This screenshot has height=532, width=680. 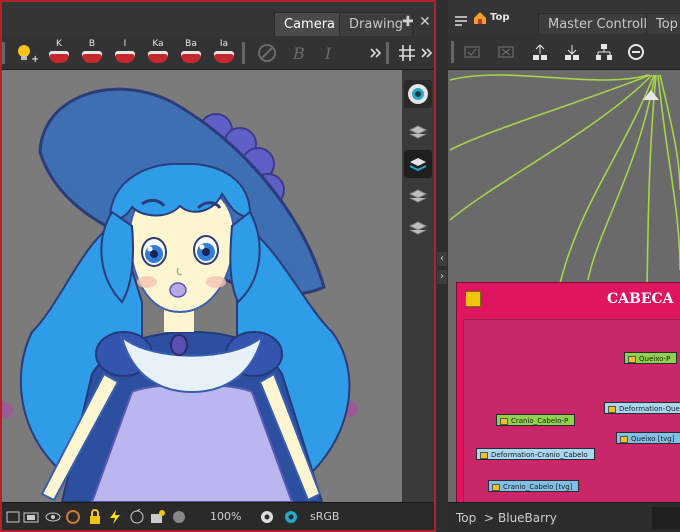 What do you see at coordinates (666, 518) in the screenshot?
I see `navigator-field` at bounding box center [666, 518].